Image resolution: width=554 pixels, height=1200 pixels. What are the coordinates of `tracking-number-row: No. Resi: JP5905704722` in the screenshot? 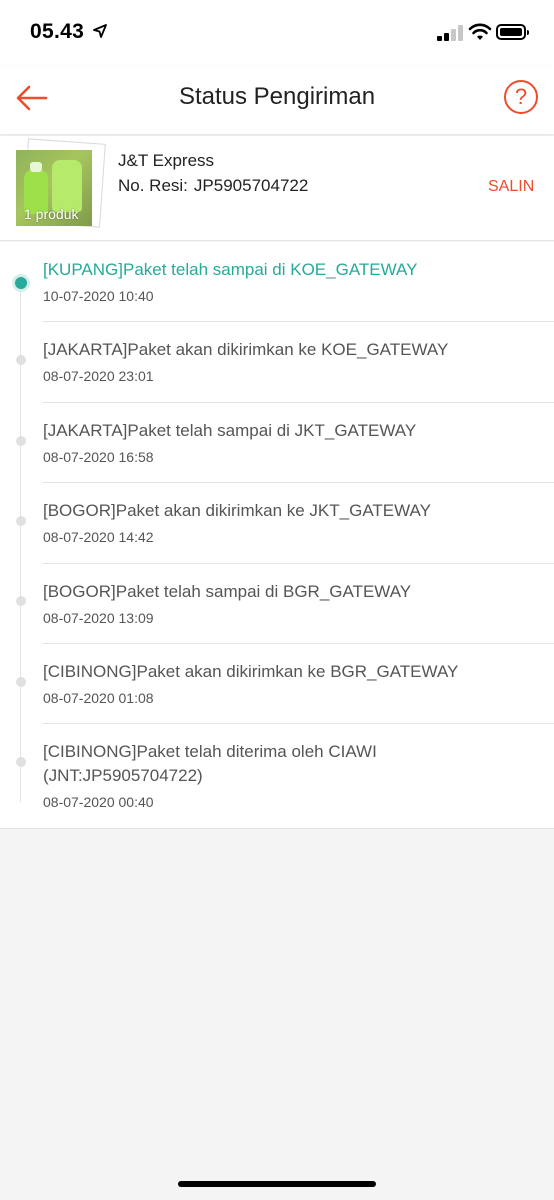 It's located at (213, 186).